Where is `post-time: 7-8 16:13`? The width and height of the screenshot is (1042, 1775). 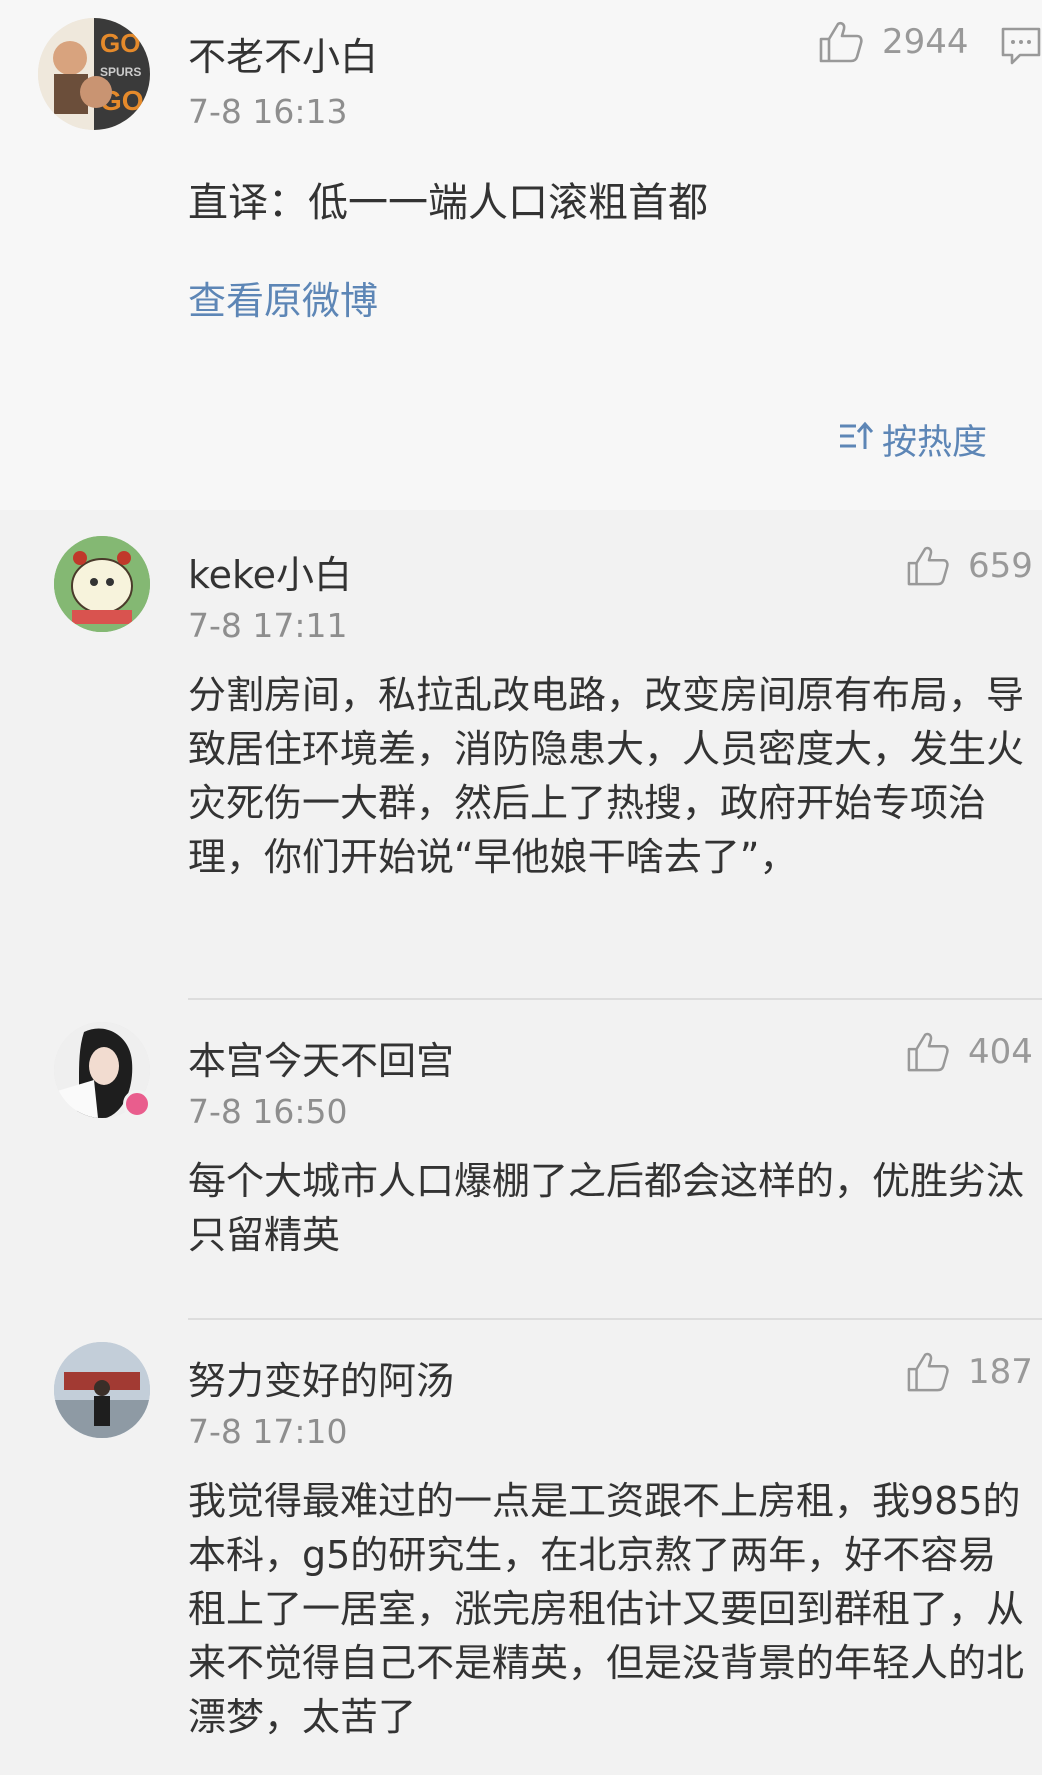
post-time: 7-8 16:13 is located at coordinates (268, 111).